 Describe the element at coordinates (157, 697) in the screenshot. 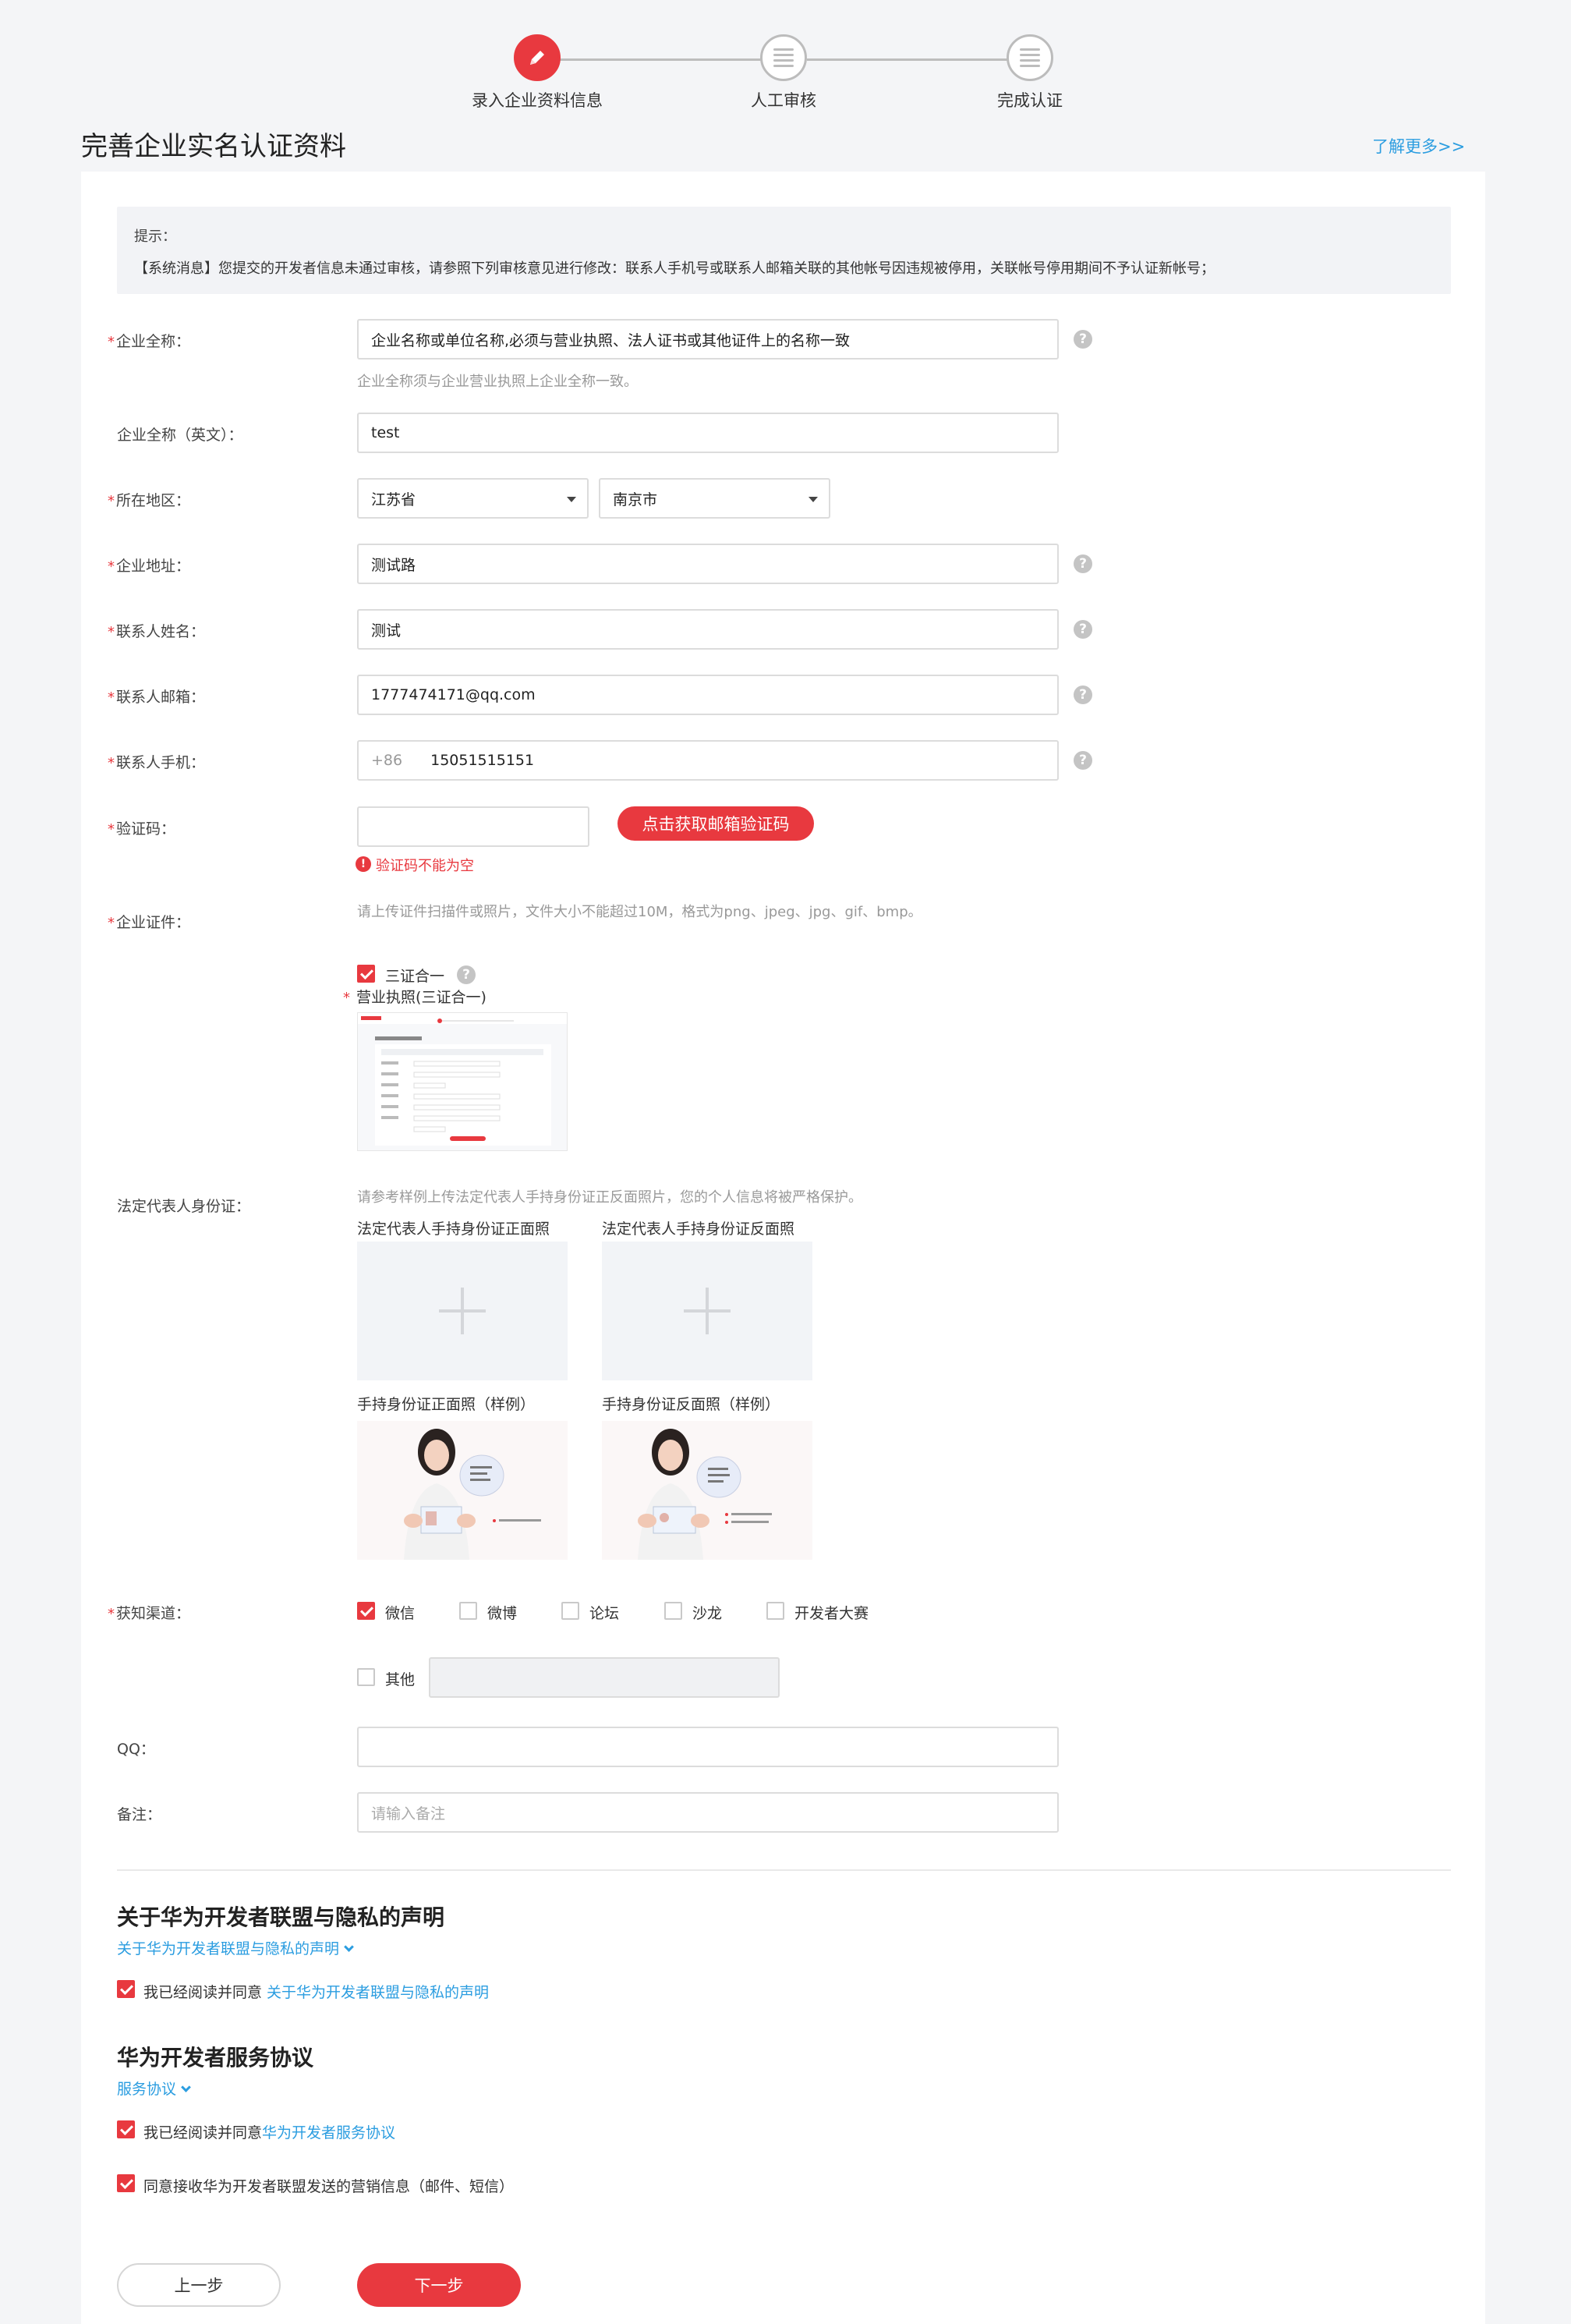

I see `contact-email-label: * 联系人邮箱：` at that location.